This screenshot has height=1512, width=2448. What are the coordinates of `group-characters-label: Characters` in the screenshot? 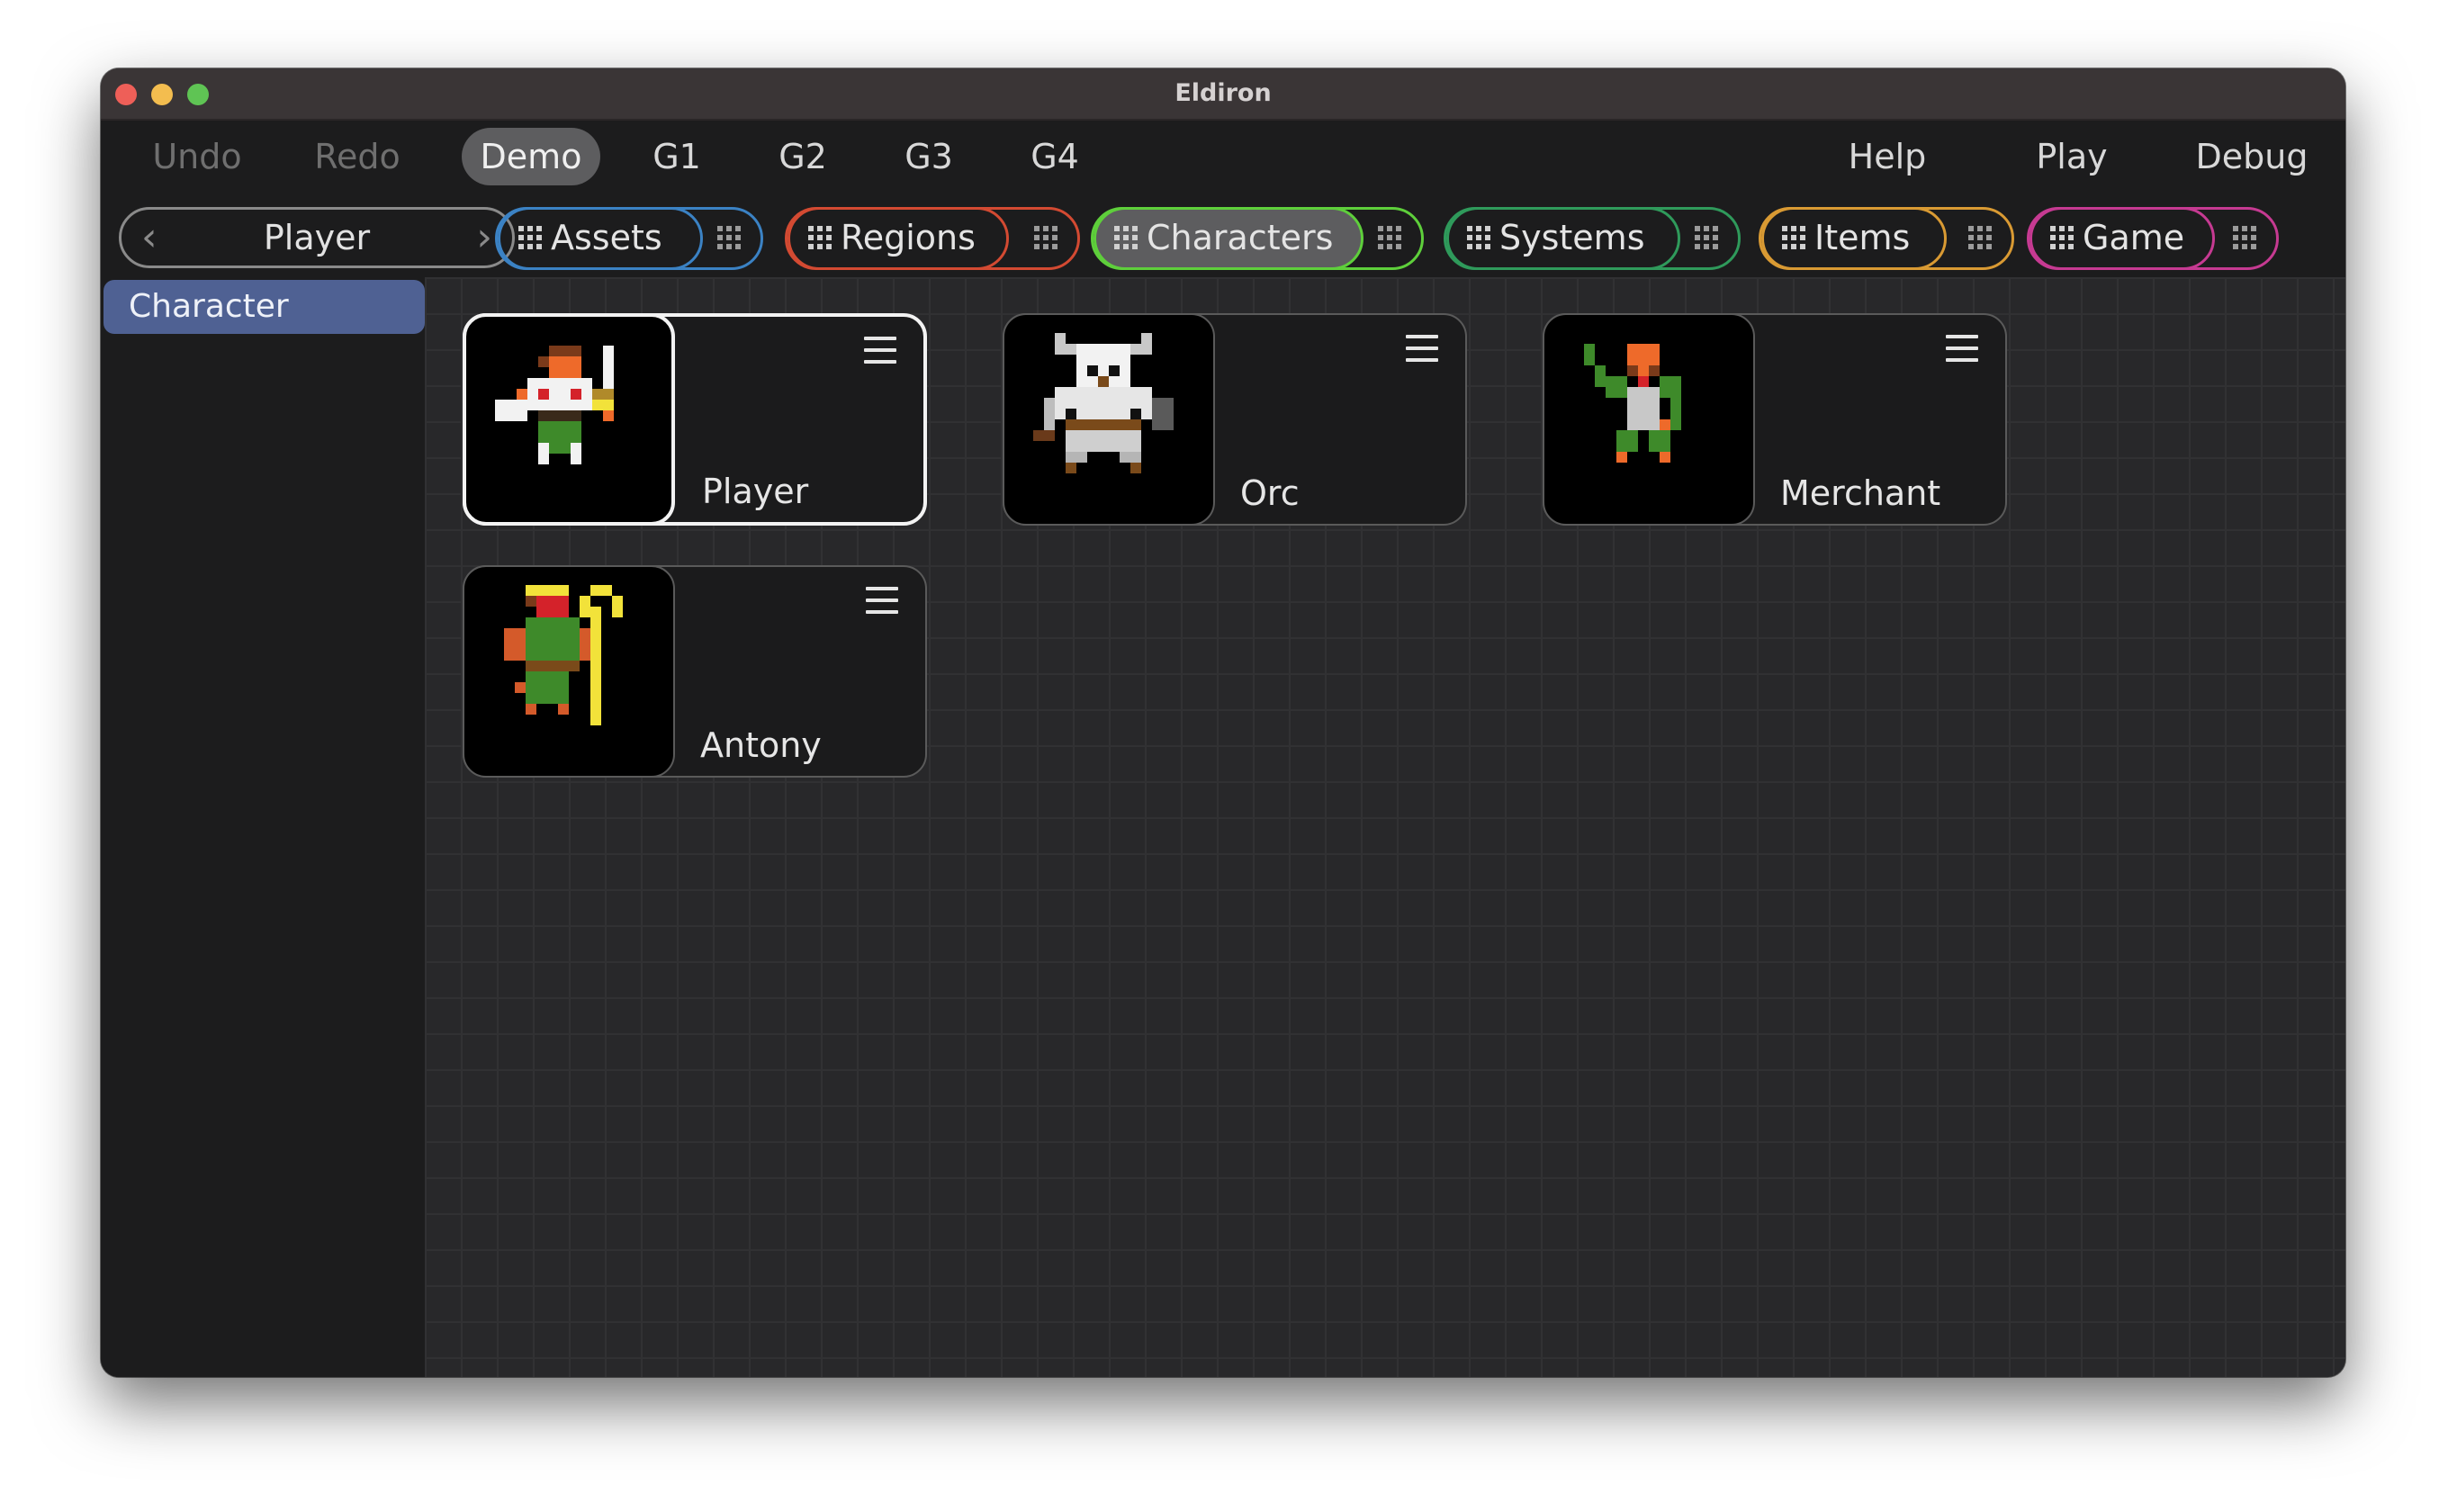 It's located at (1241, 238).